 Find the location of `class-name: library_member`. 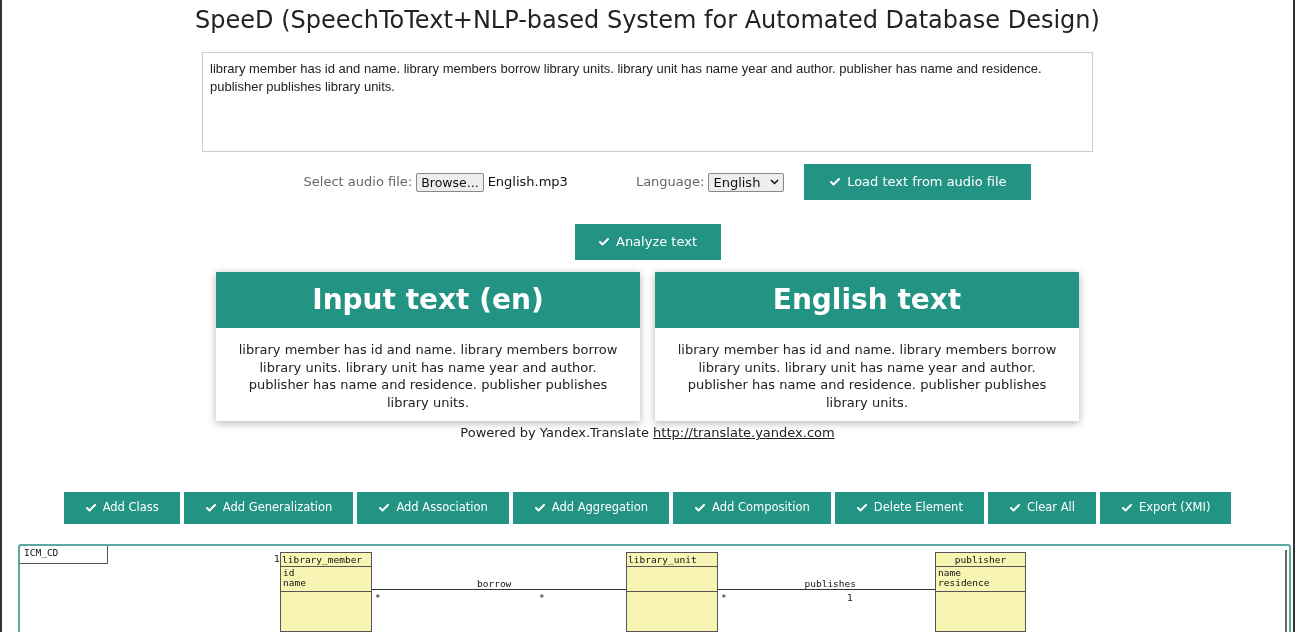

class-name: library_member is located at coordinates (326, 560).